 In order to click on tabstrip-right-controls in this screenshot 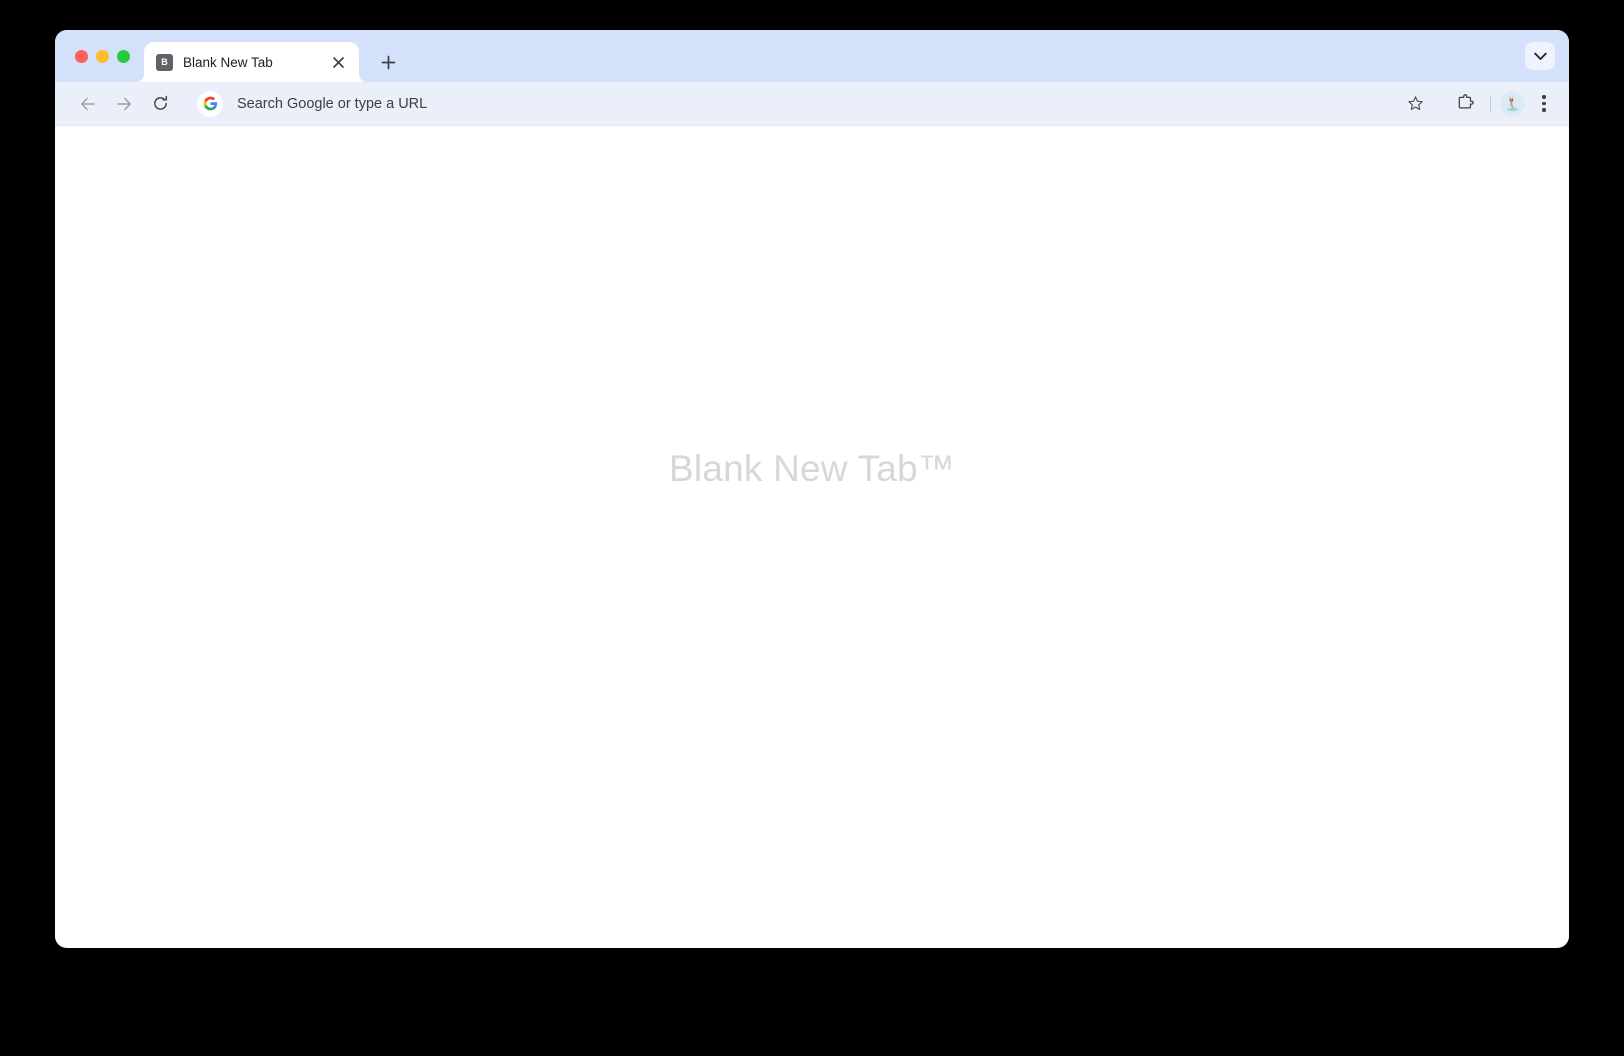, I will do `click(1547, 56)`.